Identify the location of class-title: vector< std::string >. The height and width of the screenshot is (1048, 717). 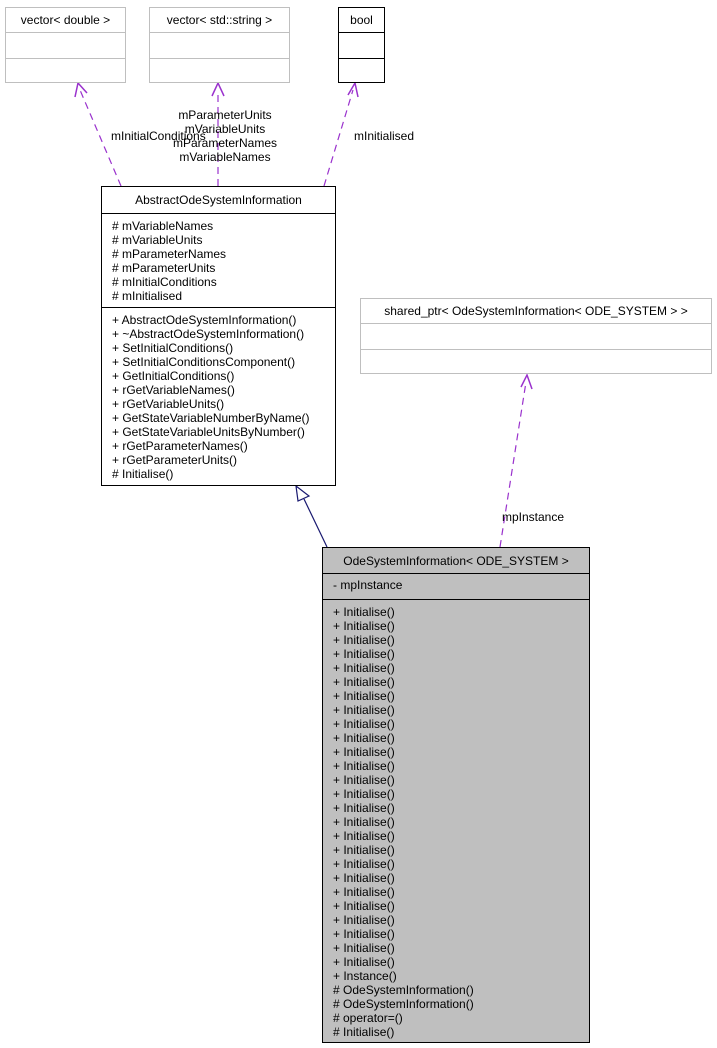
(219, 20).